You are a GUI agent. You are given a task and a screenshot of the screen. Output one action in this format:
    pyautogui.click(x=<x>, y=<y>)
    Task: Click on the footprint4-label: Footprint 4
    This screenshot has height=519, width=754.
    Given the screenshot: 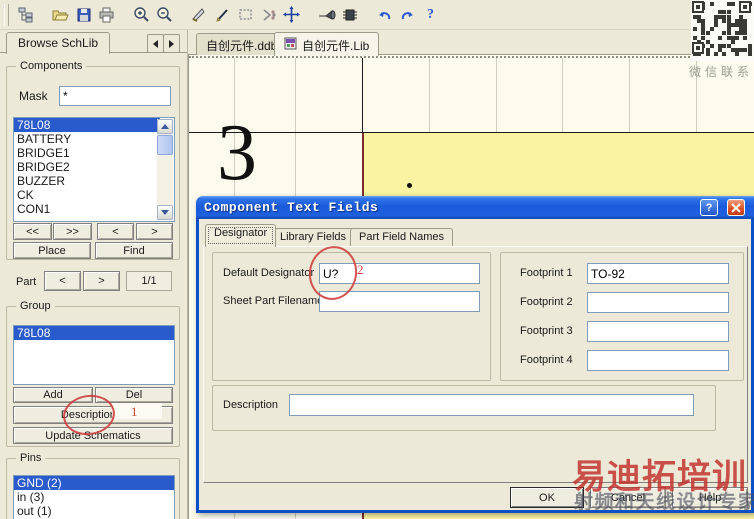 What is the action you would take?
    pyautogui.click(x=546, y=360)
    